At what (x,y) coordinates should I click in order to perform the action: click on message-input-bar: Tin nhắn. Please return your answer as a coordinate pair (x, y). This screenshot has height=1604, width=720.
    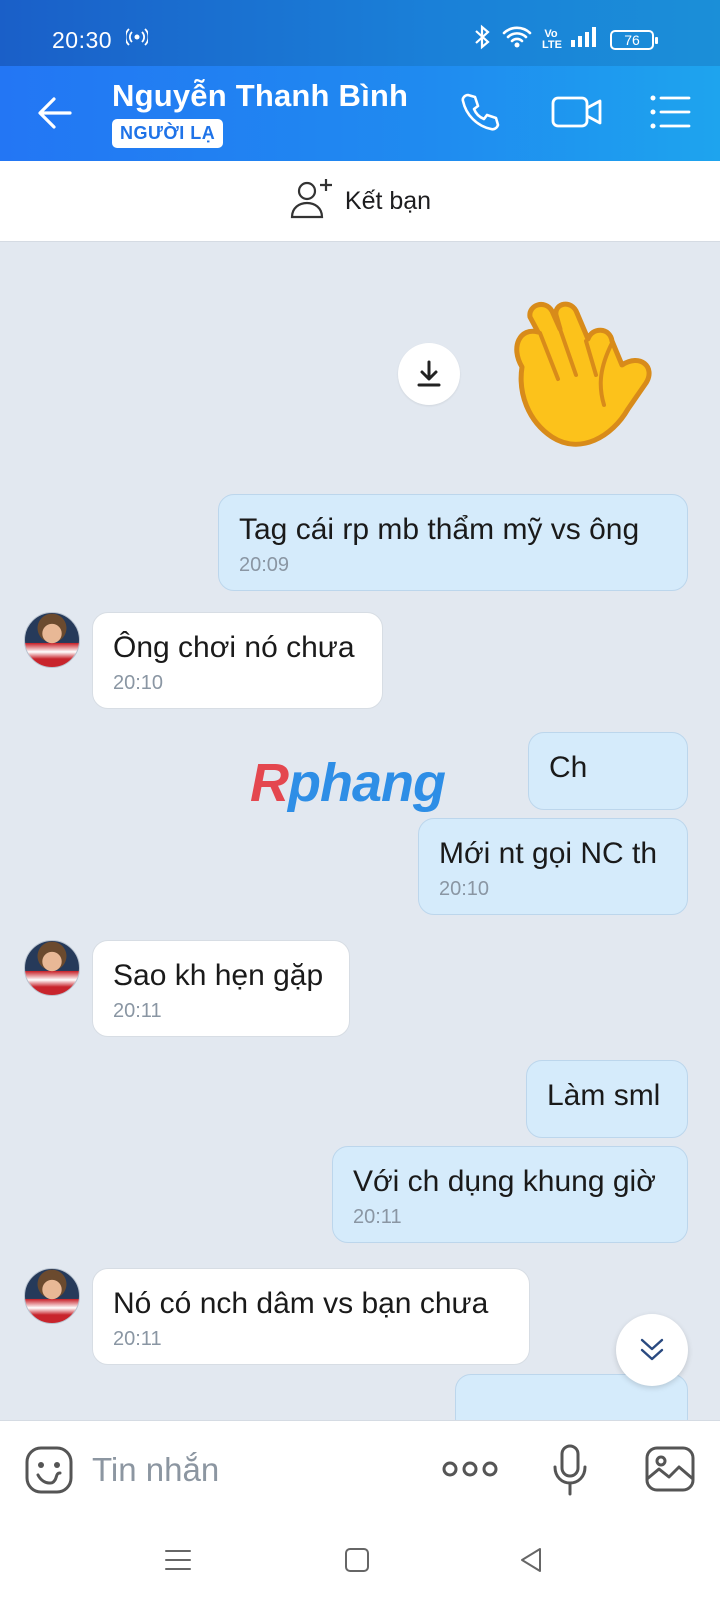
    Looking at the image, I should click on (360, 1469).